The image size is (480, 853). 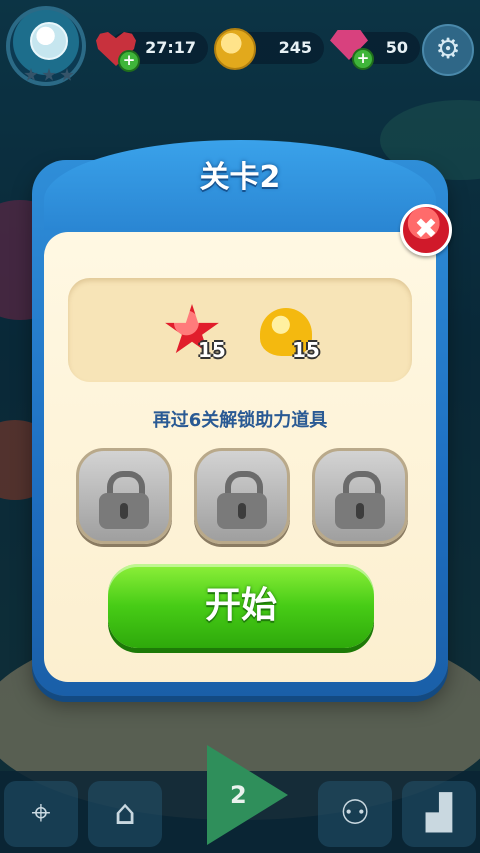 I want to click on close-button: ✖, so click(x=426, y=230).